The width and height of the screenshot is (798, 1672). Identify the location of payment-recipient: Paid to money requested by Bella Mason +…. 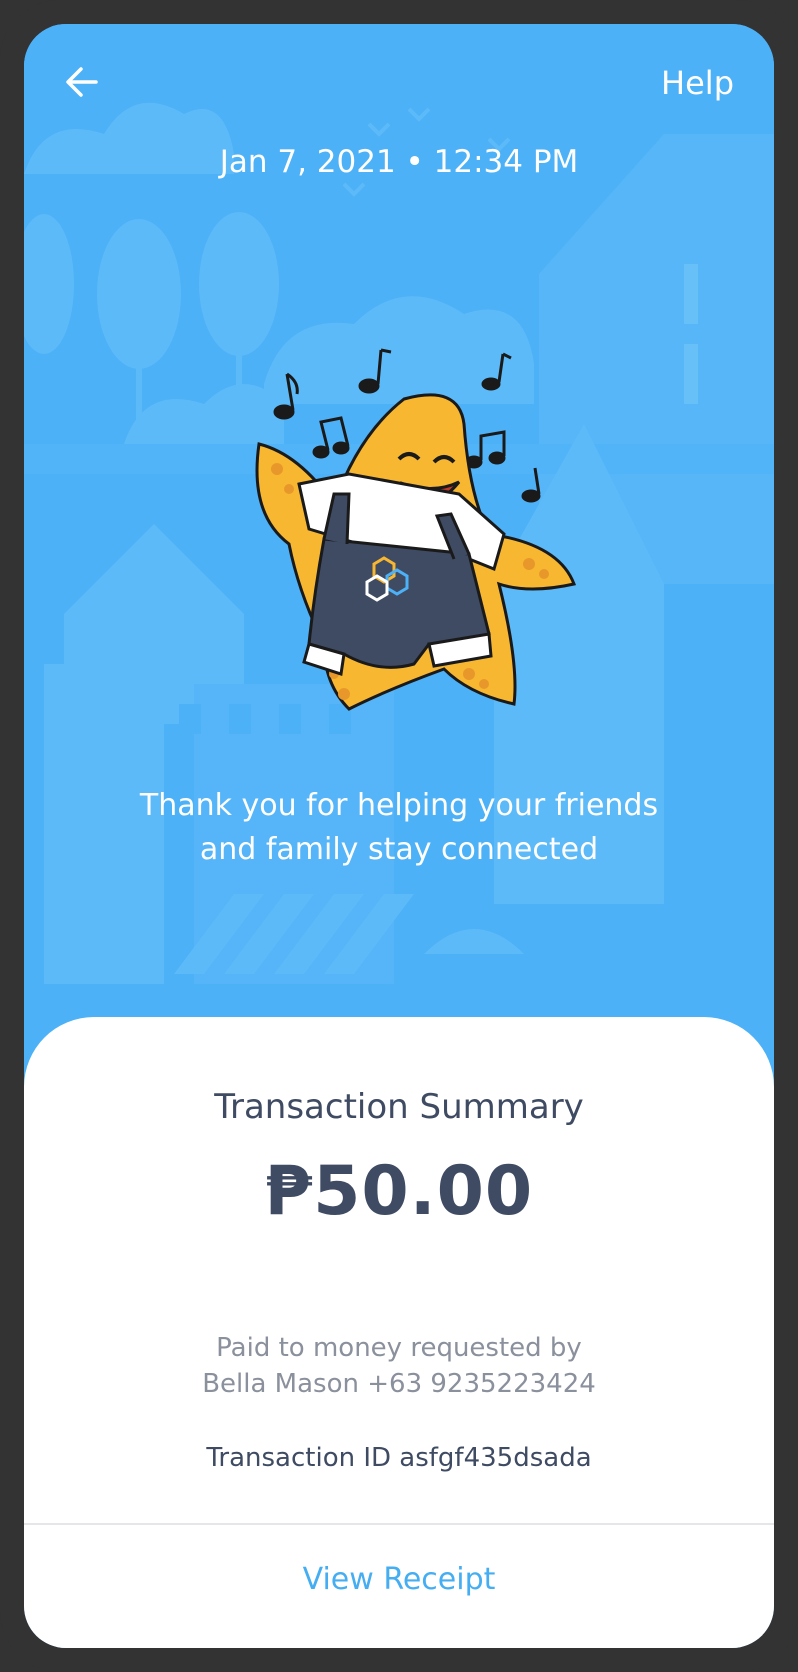
(399, 1366).